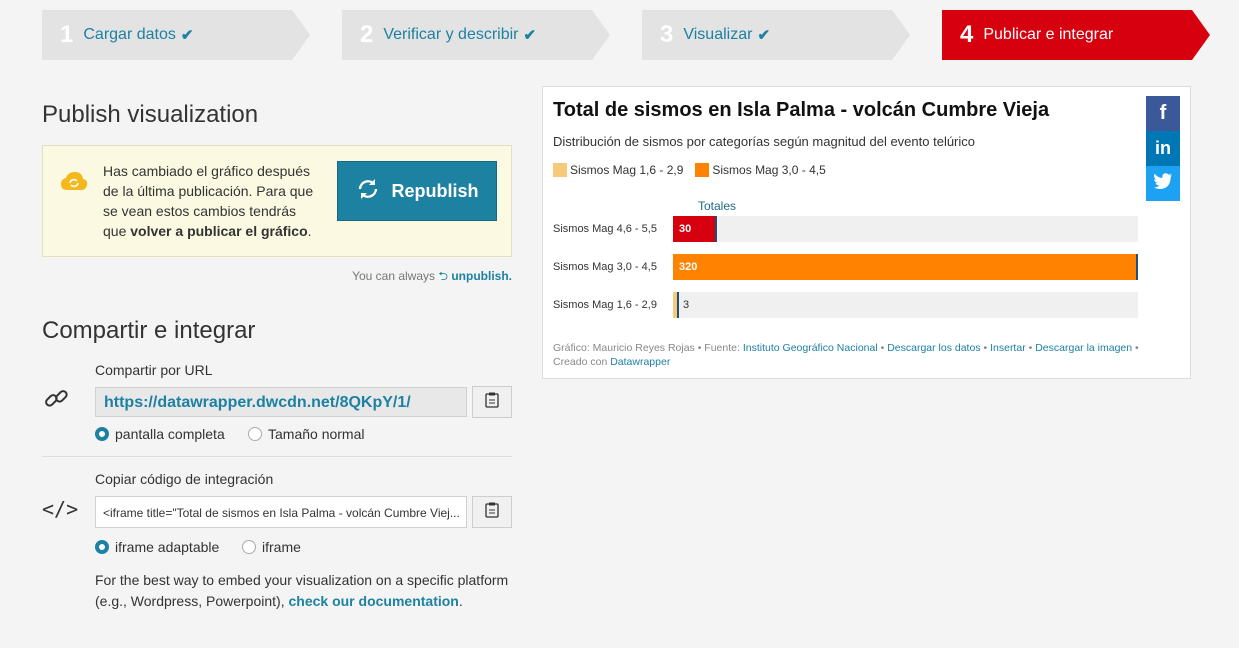 This screenshot has height=648, width=1239. I want to click on url-label: Compartir por URL, so click(154, 370).